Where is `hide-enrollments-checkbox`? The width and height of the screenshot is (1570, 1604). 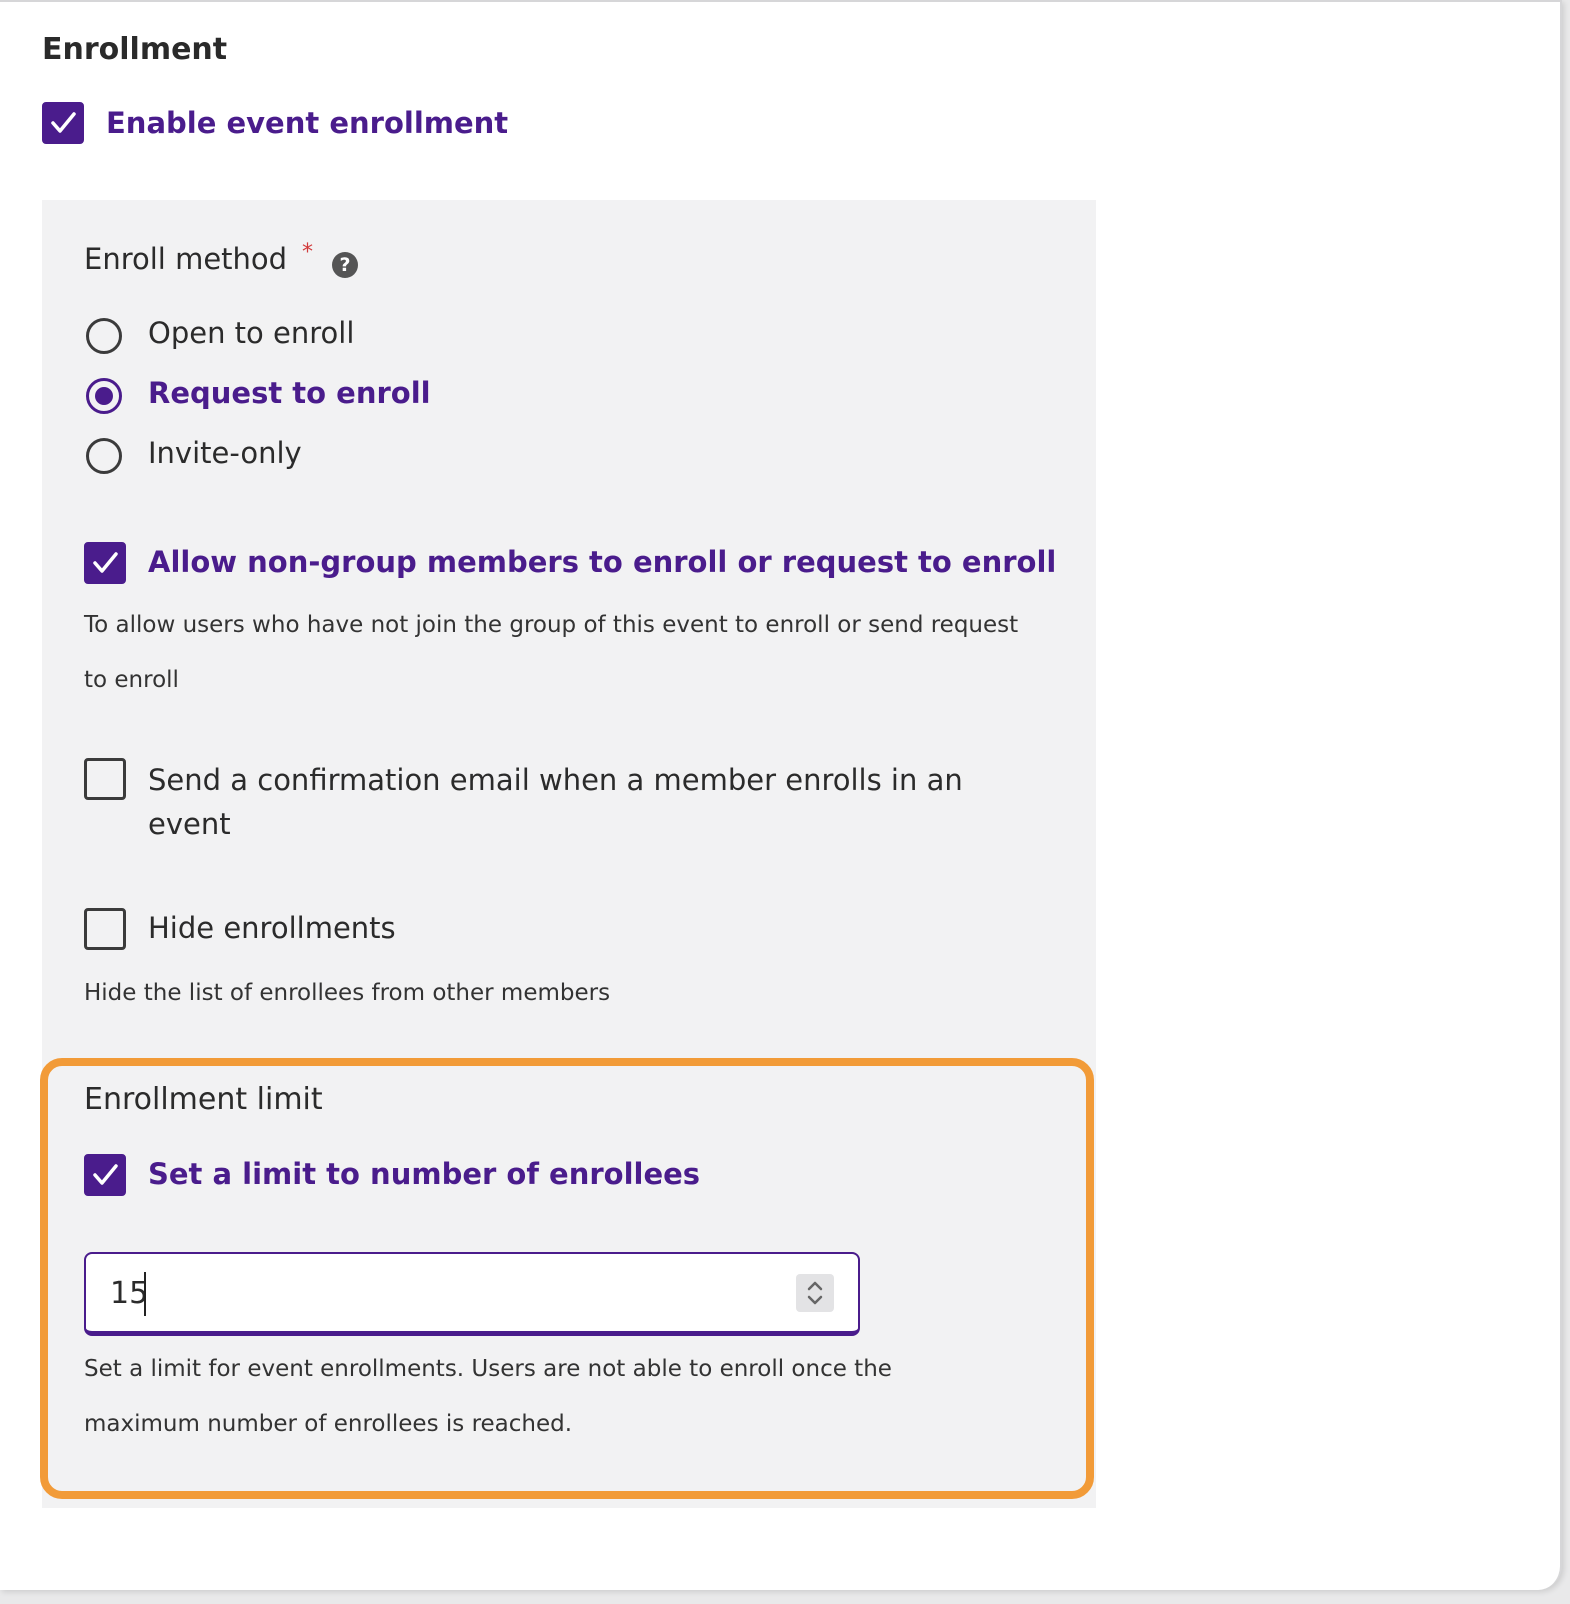 hide-enrollments-checkbox is located at coordinates (105, 929).